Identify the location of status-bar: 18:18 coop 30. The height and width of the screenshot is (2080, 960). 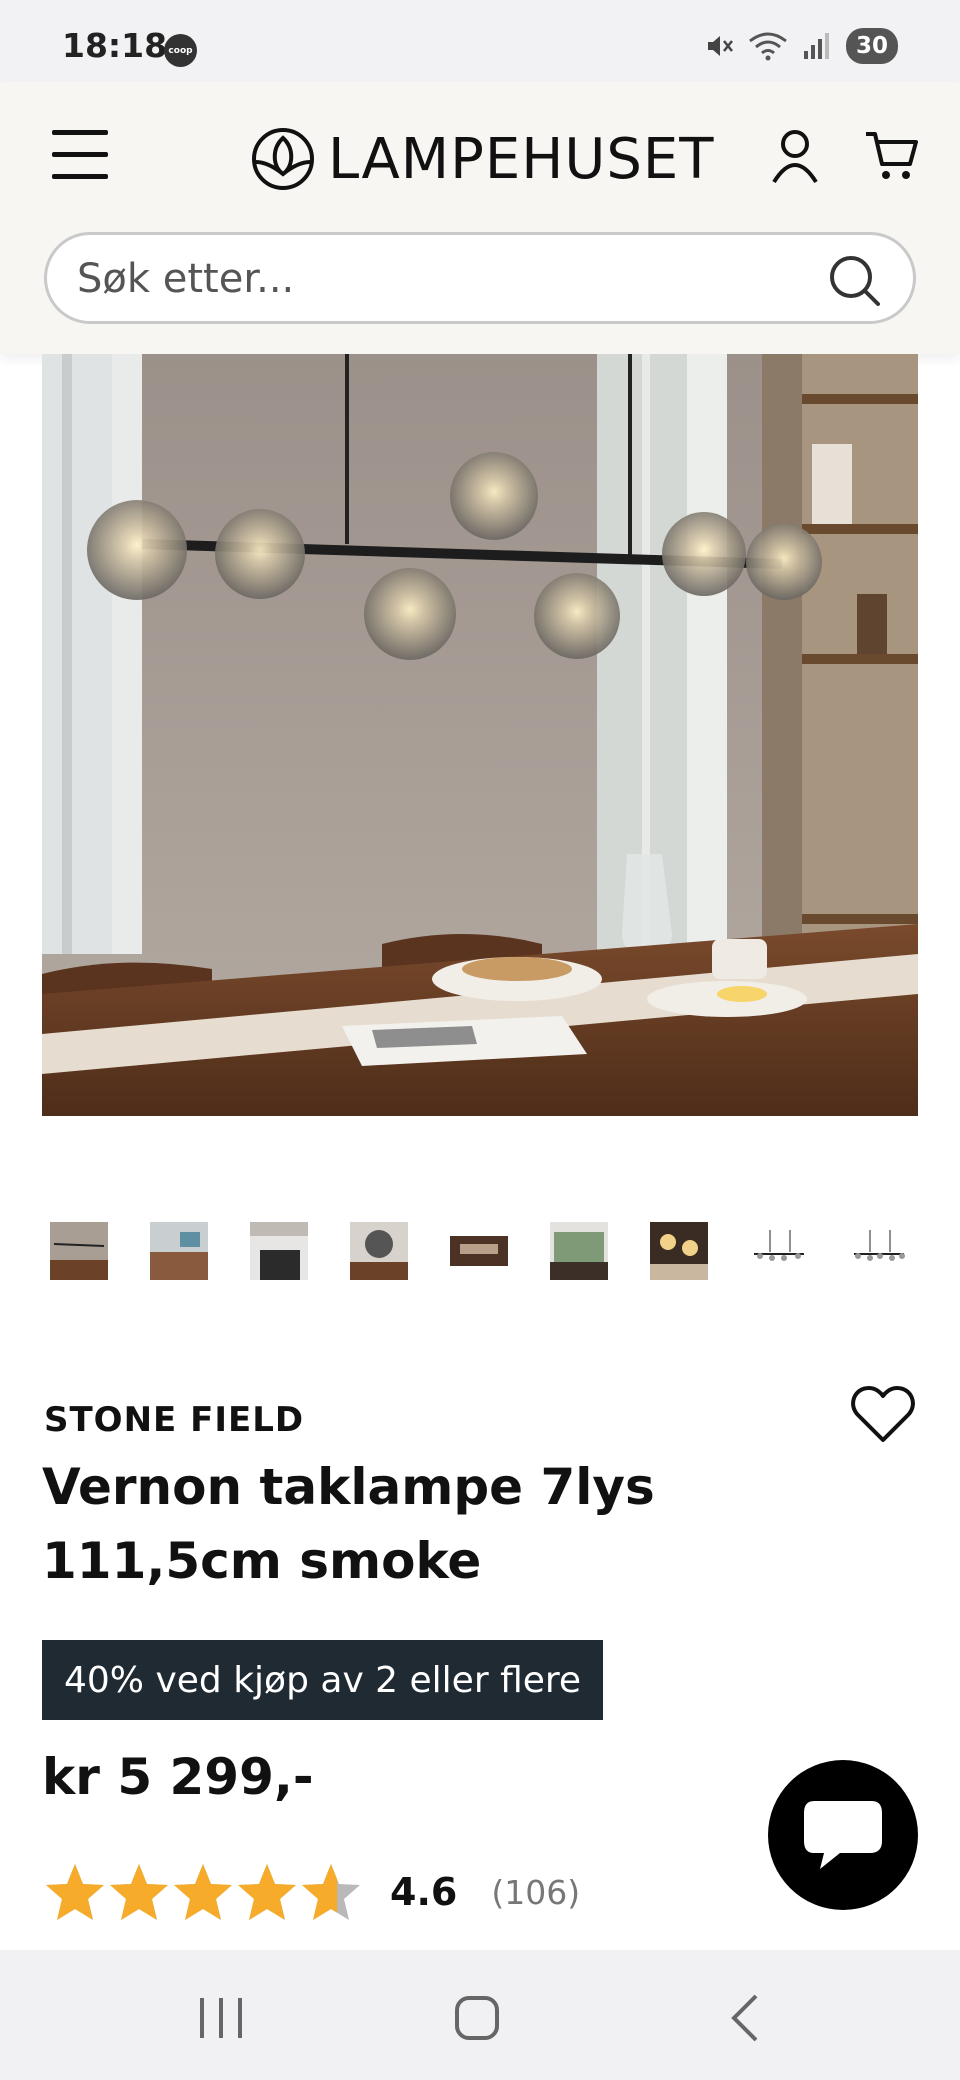
(480, 41).